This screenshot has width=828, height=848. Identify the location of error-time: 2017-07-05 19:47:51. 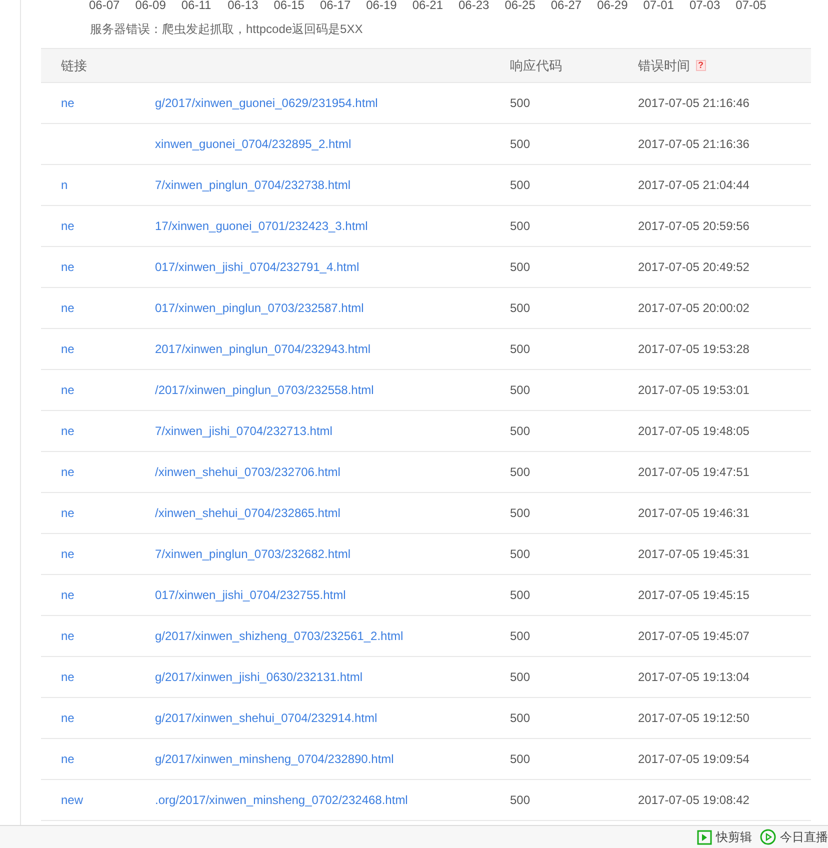
(694, 472).